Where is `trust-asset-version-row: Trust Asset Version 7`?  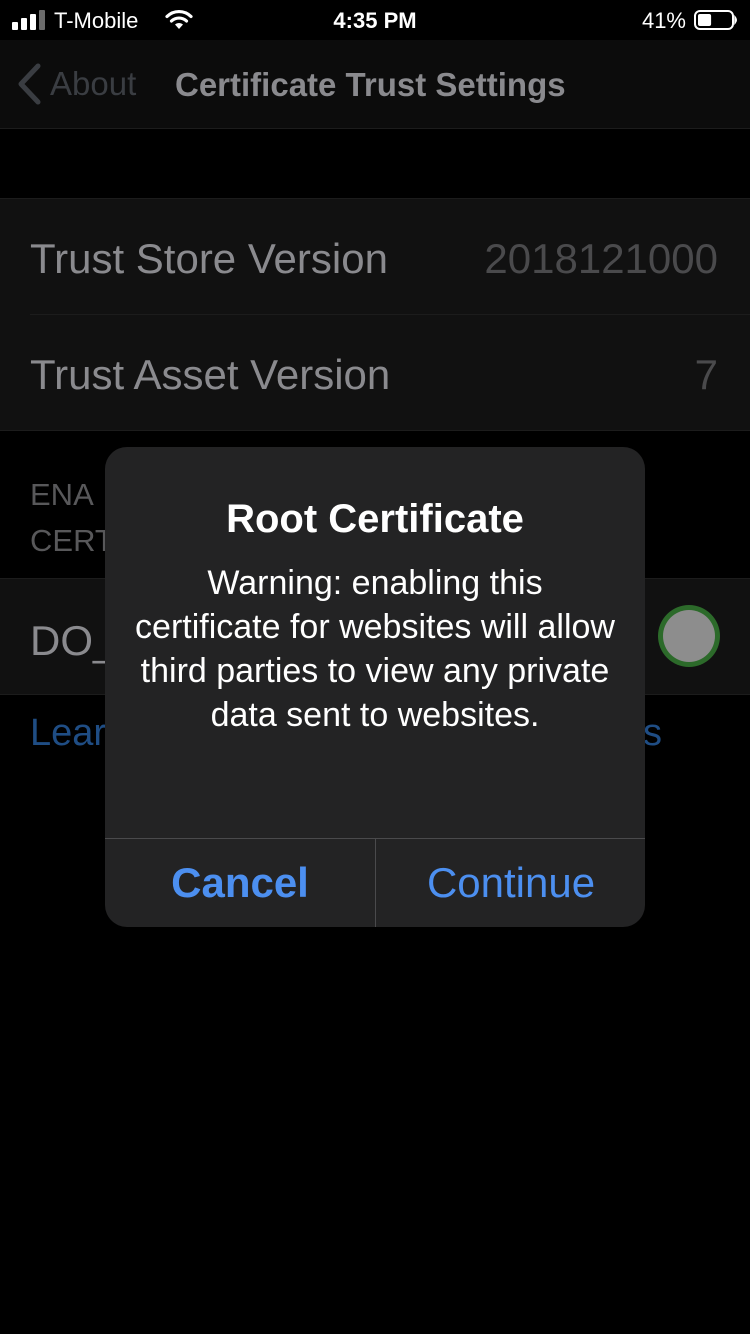 trust-asset-version-row: Trust Asset Version 7 is located at coordinates (390, 372).